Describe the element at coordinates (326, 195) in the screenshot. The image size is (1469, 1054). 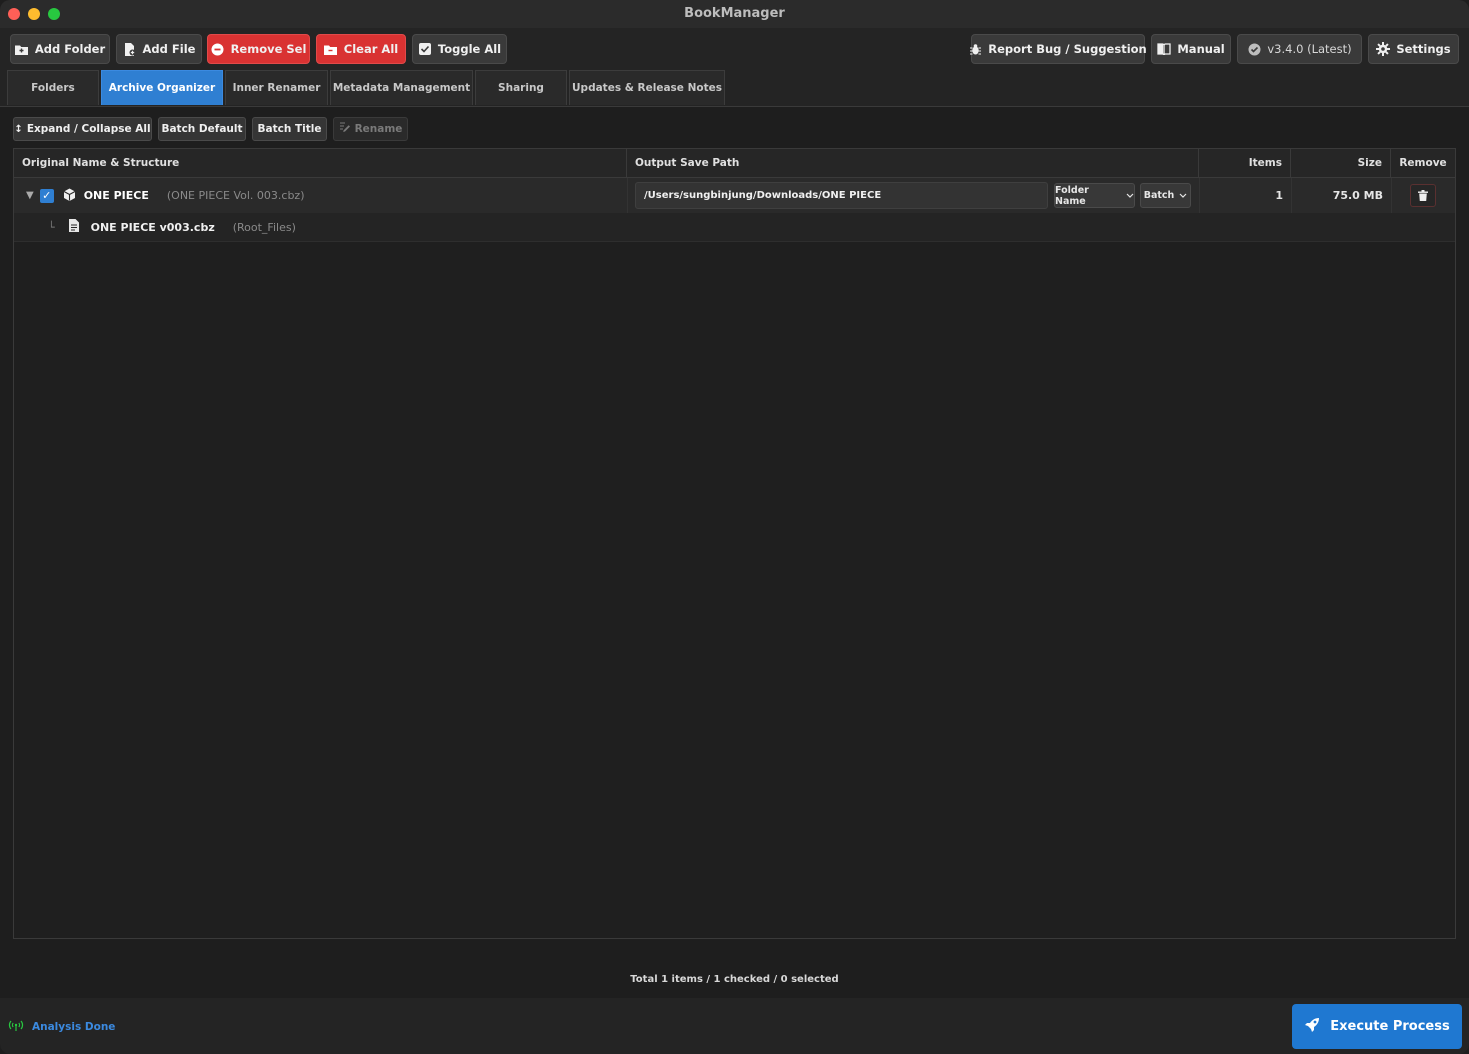
I see `name-cell: ▼ ✓ ONE PIECE (ONE PIECE Vol. 003.cbz)` at that location.